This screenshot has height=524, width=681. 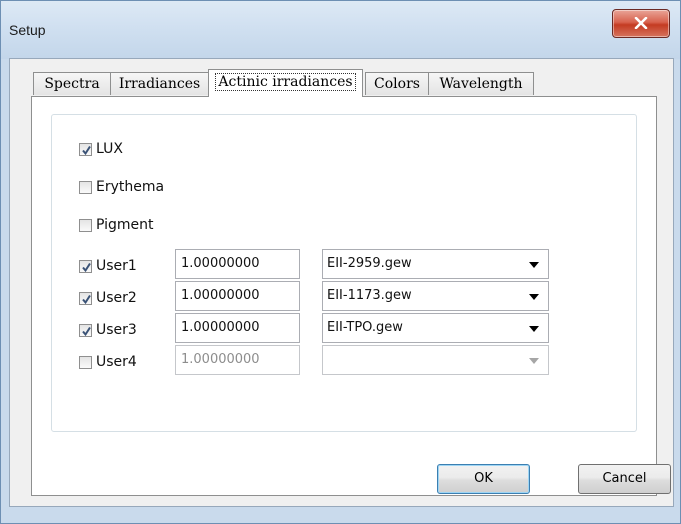 I want to click on user2-file-value: EII-1173.gew, so click(x=369, y=295).